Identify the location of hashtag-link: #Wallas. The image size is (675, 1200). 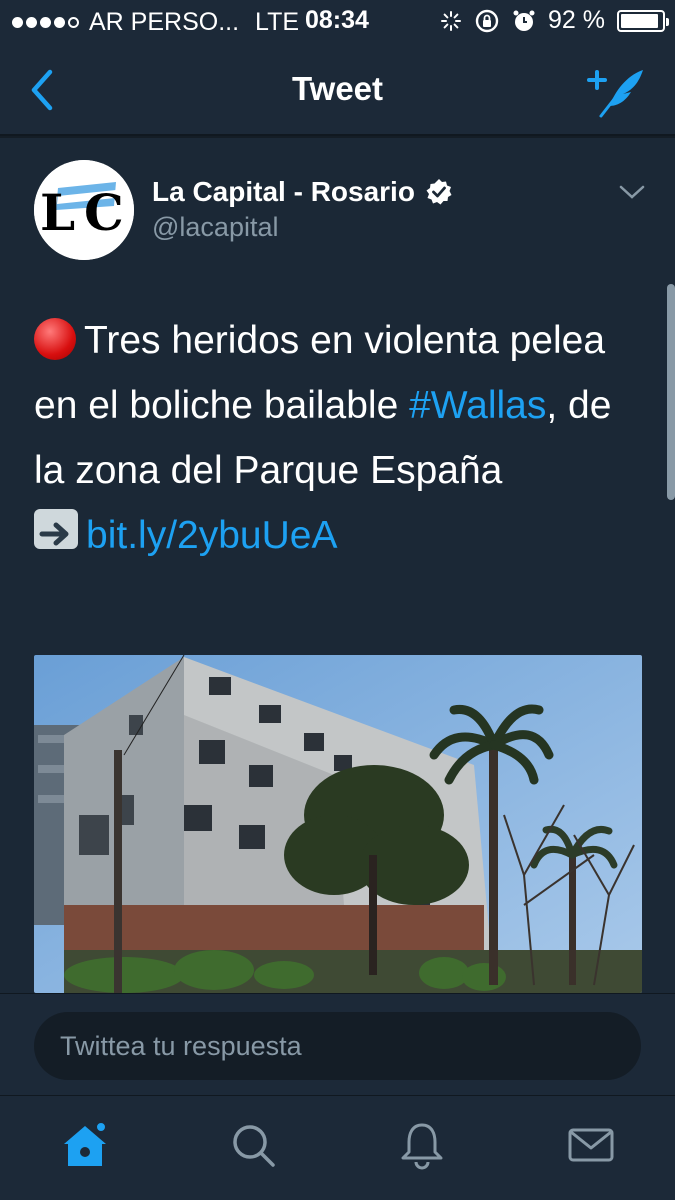
(477, 405).